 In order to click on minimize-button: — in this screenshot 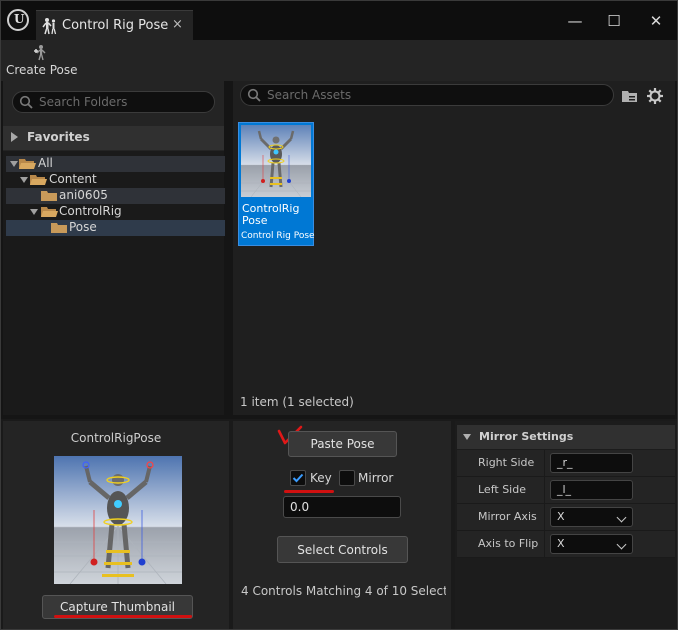, I will do `click(575, 21)`.